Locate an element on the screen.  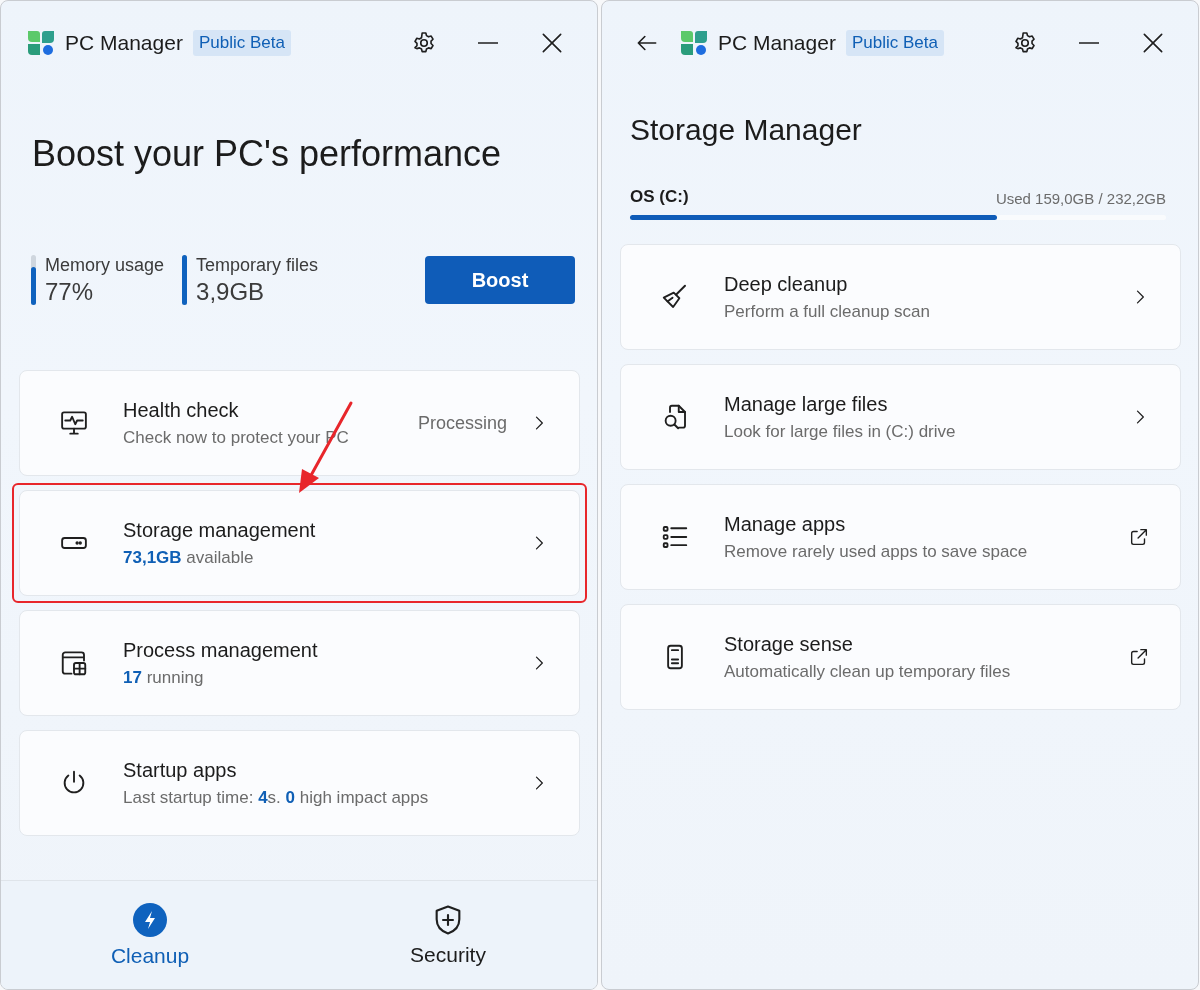
headline: Boost your PC's performance is located at coordinates (267, 154).